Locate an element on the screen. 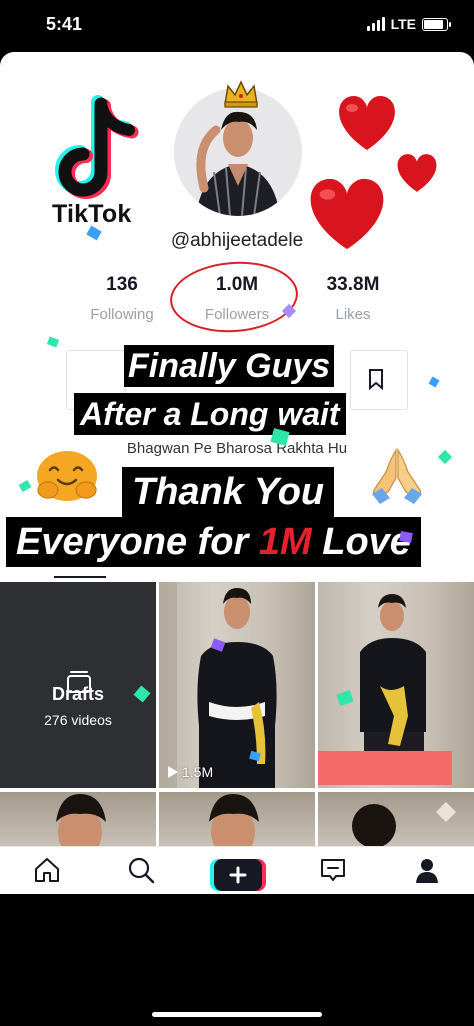 The image size is (474, 1026). caption-highlight: 1M is located at coordinates (285, 542).